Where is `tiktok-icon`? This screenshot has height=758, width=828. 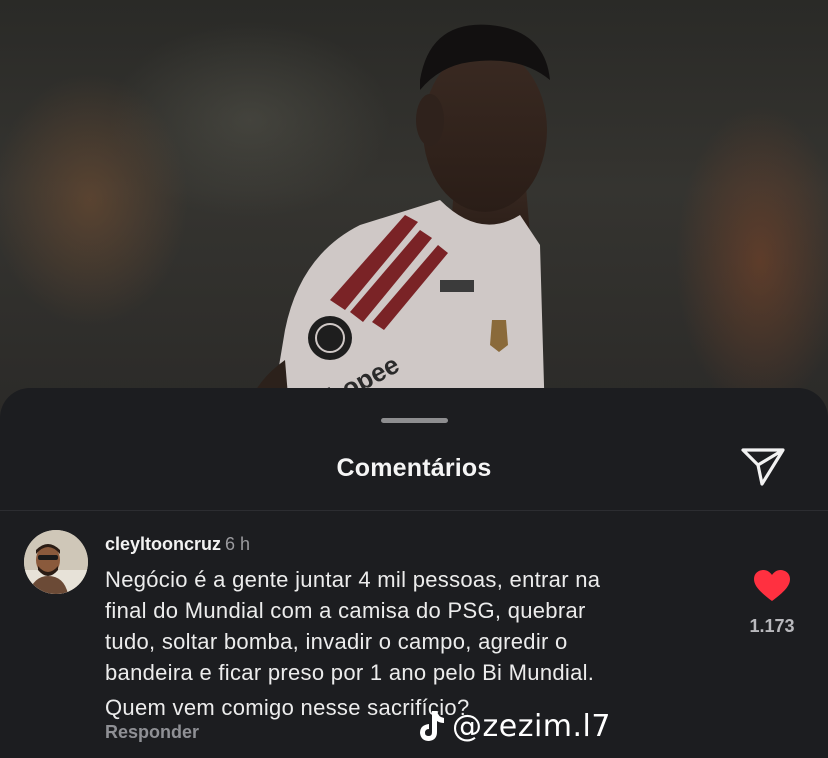
tiktok-icon is located at coordinates (432, 726).